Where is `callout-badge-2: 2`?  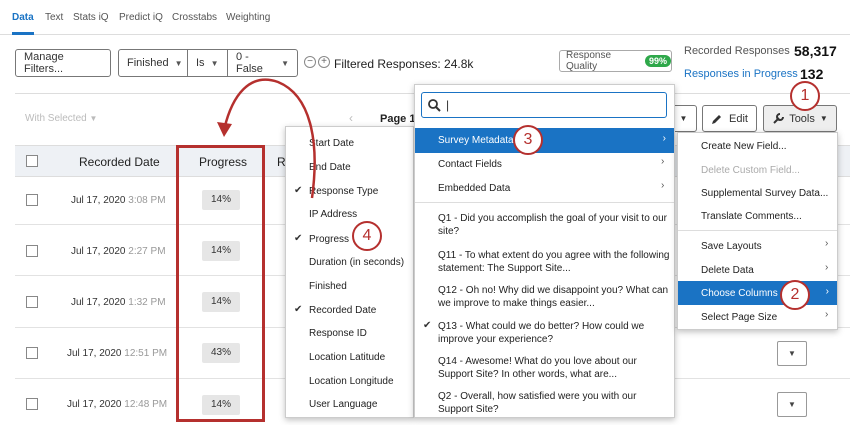
callout-badge-2: 2 is located at coordinates (795, 295).